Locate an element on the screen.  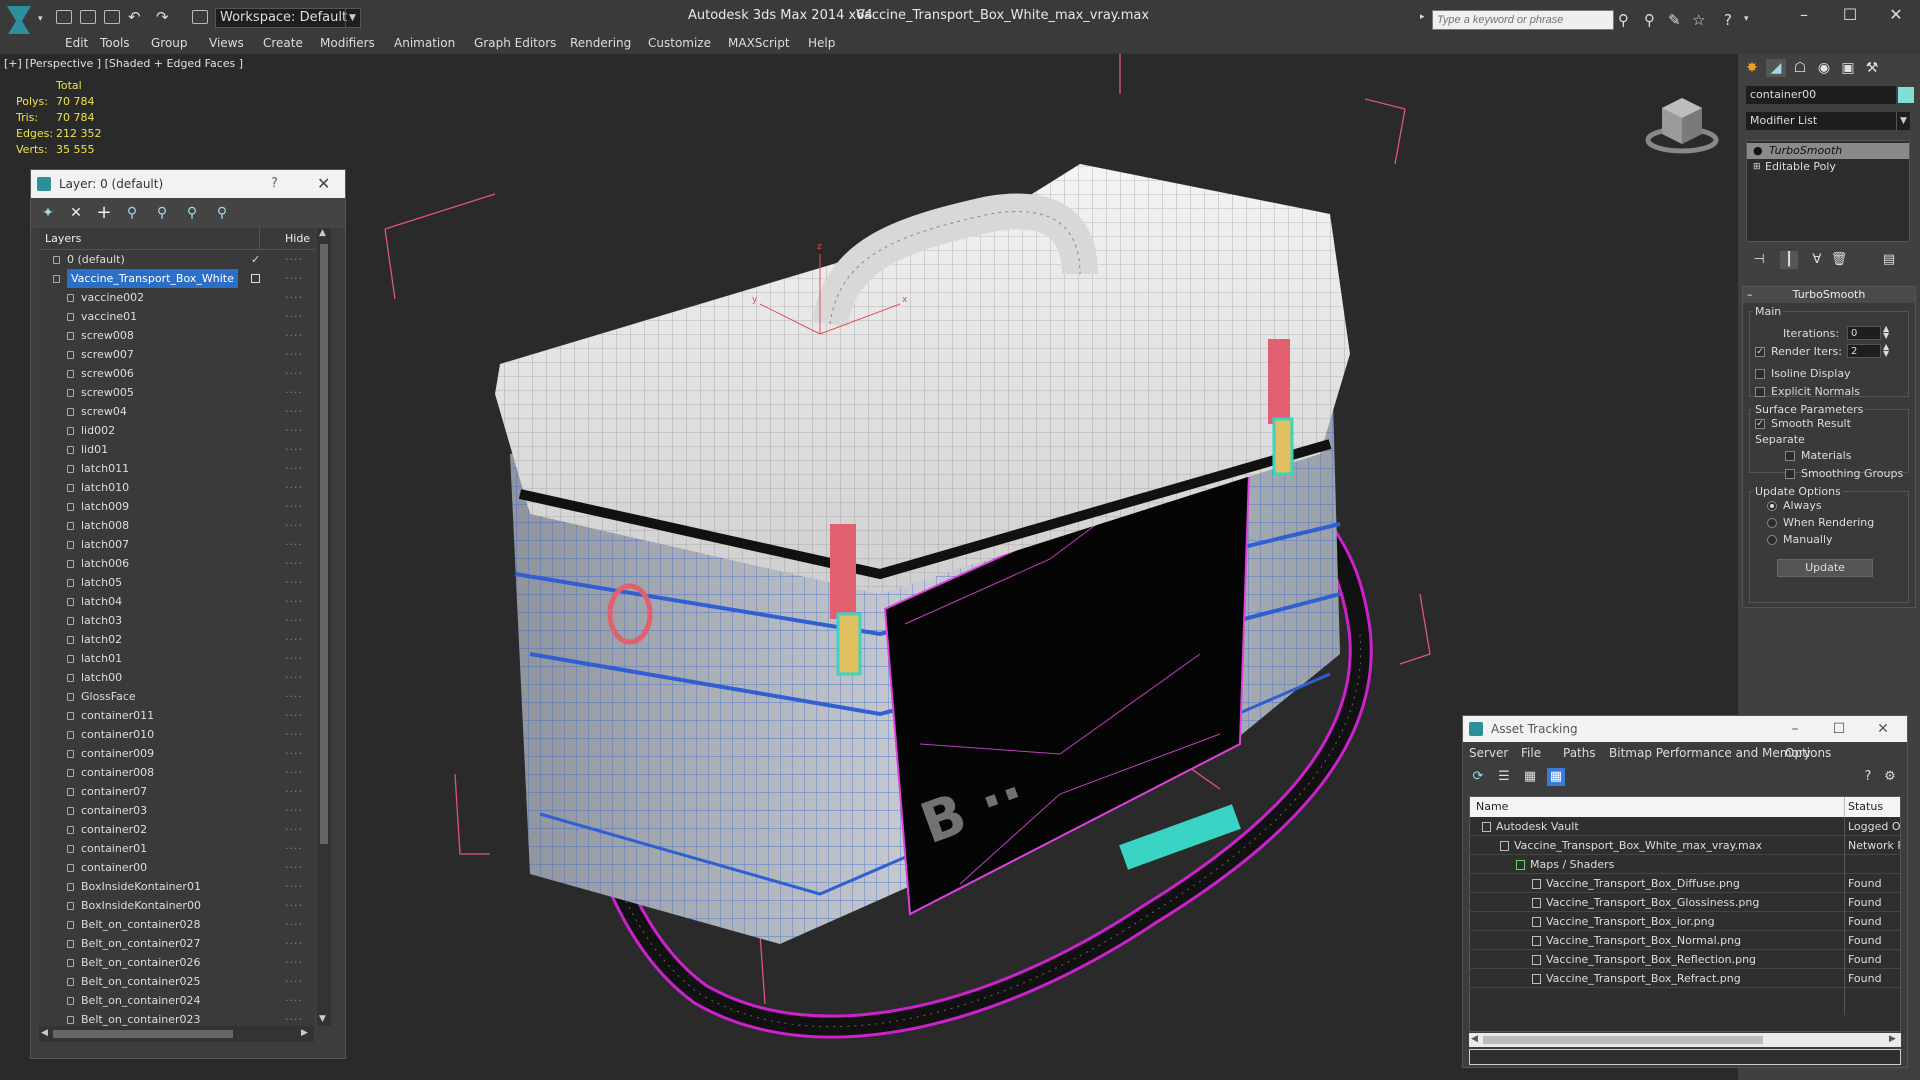
active-layer-checkbox is located at coordinates (255, 278).